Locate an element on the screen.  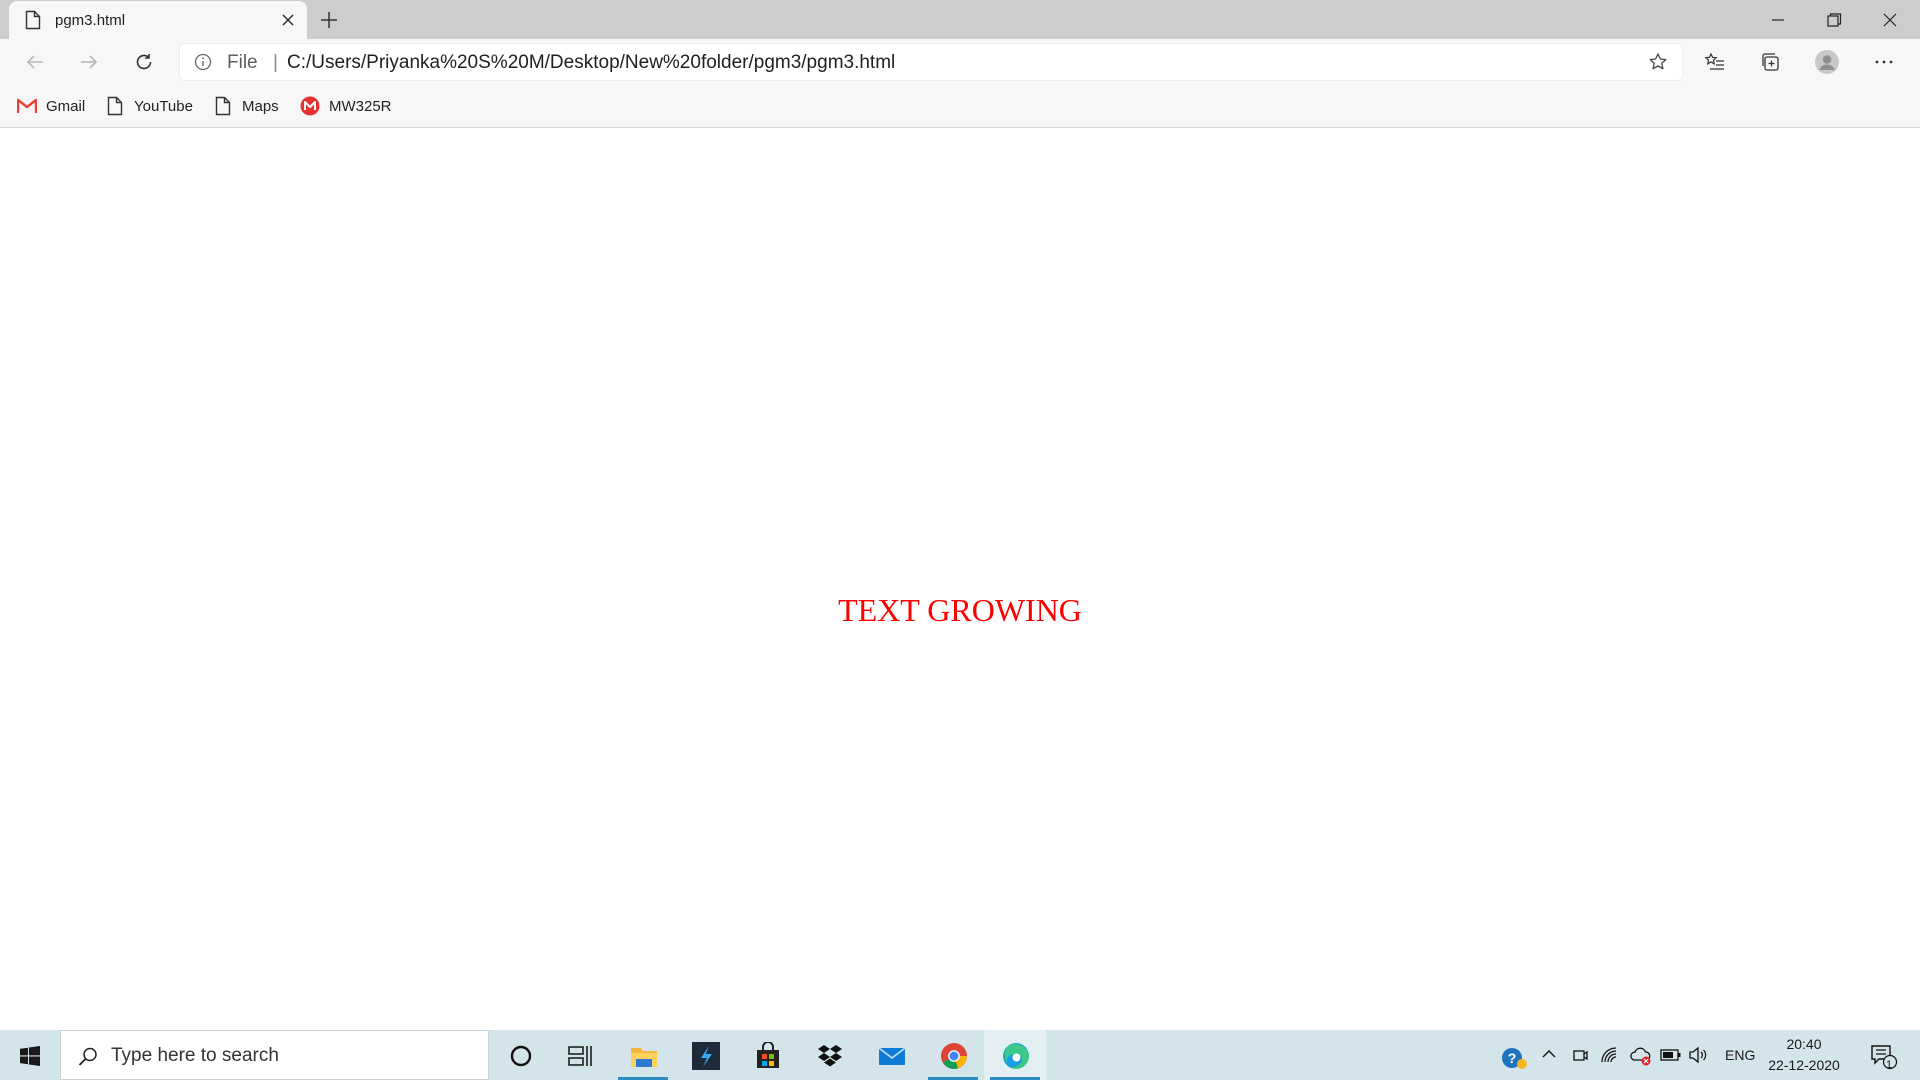
start-button is located at coordinates (30, 1055).